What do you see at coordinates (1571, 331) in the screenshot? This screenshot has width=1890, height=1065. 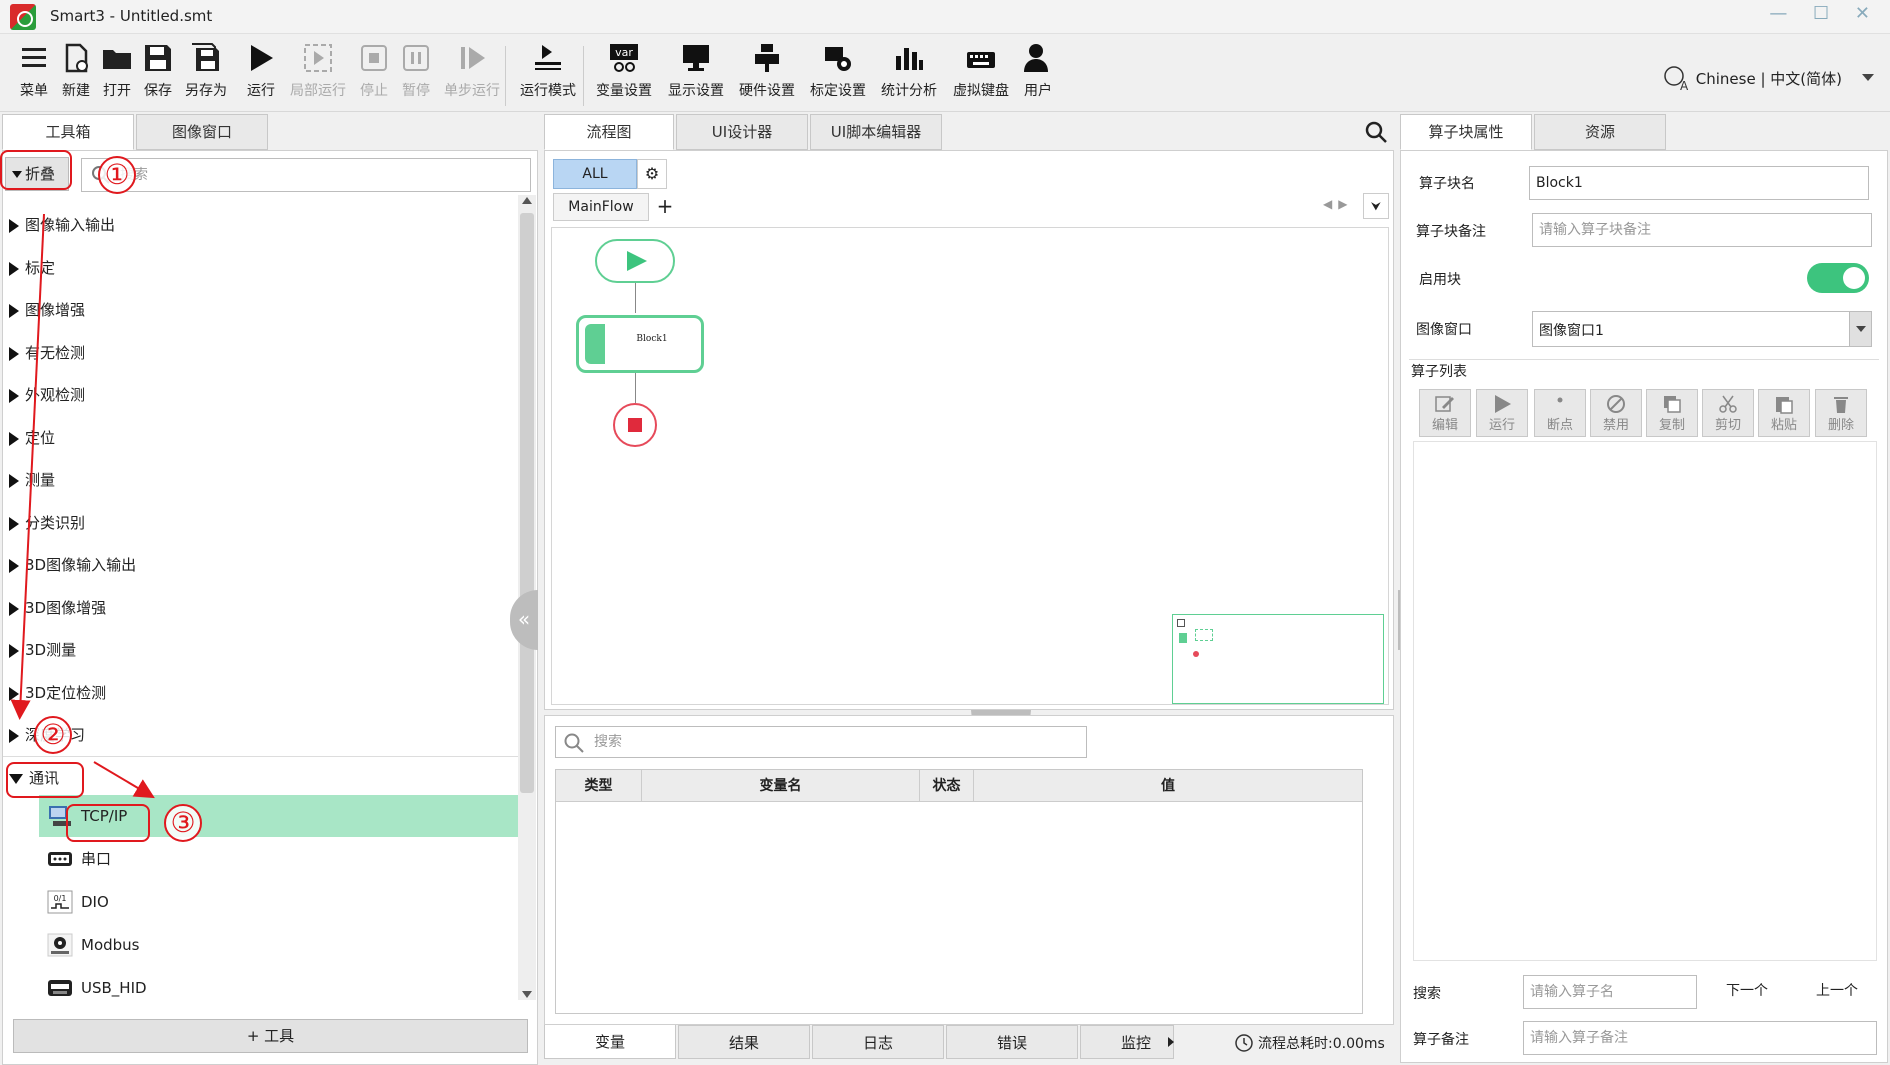 I see `image-window-selected: 图像窗口1` at bounding box center [1571, 331].